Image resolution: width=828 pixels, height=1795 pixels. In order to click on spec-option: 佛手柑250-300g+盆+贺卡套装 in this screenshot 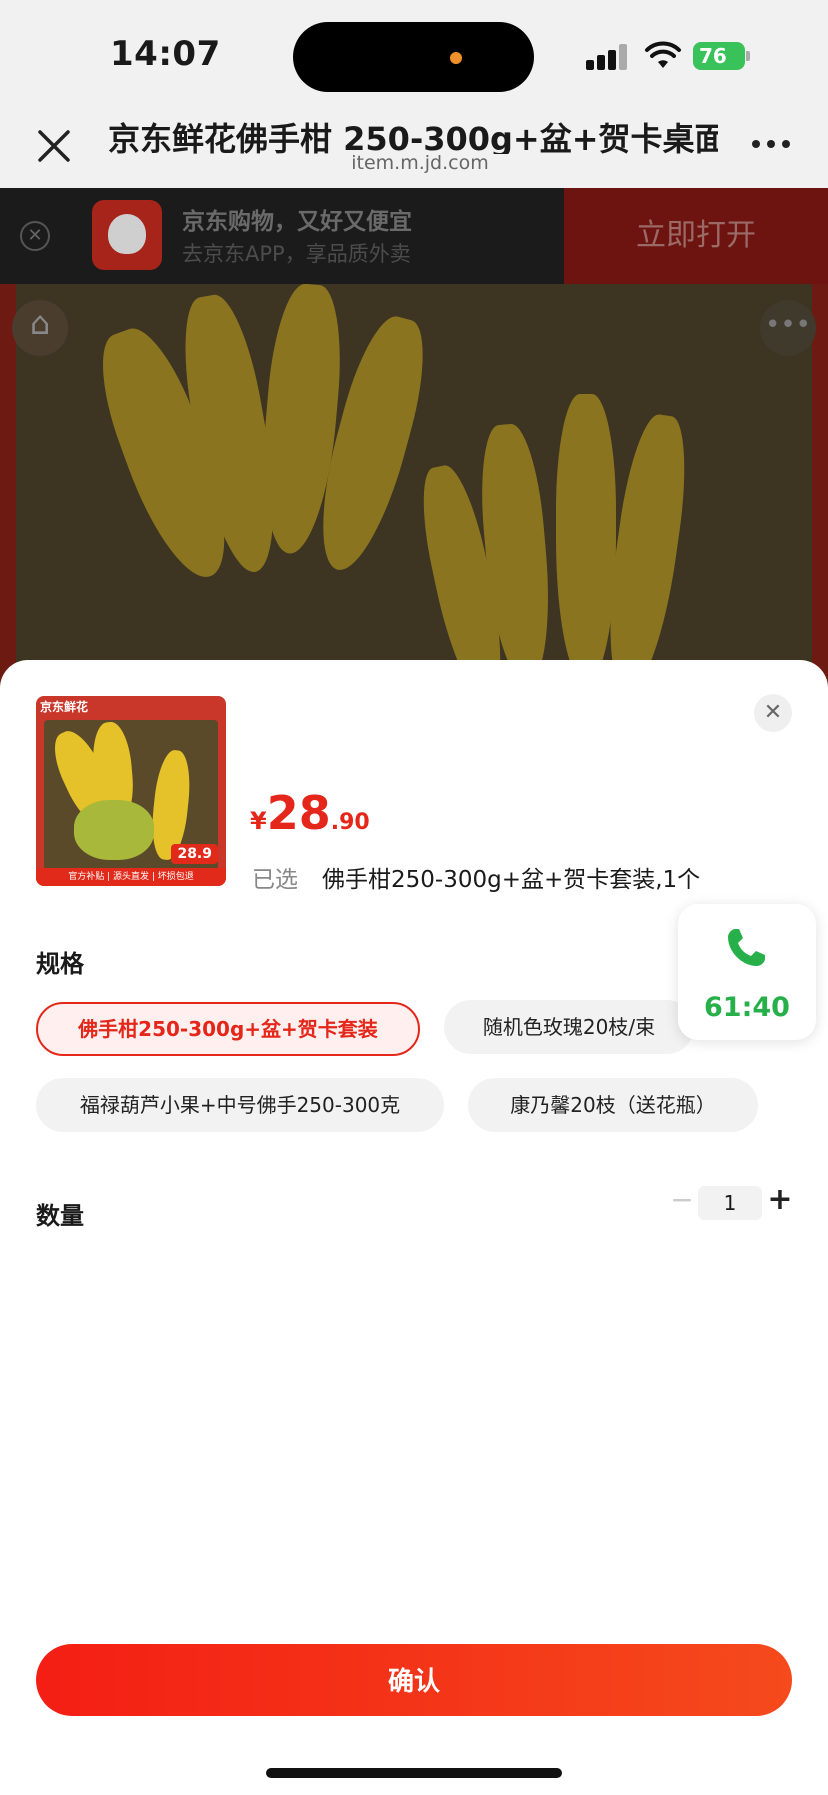, I will do `click(228, 1029)`.